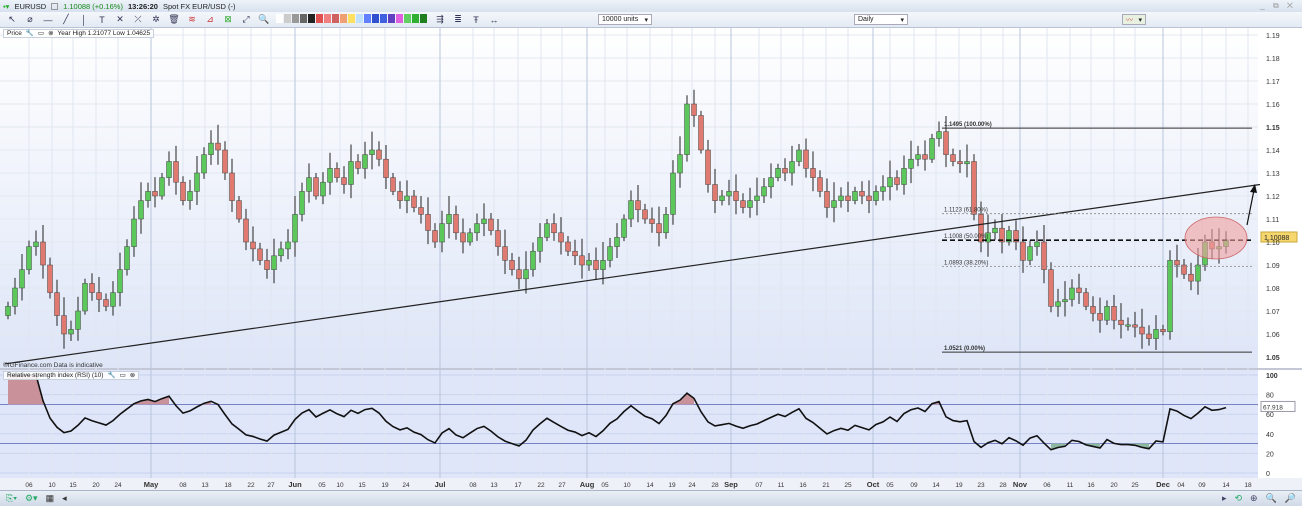 This screenshot has width=1302, height=506. Describe the element at coordinates (50, 498) in the screenshot. I see `grid-icon: ▦` at that location.